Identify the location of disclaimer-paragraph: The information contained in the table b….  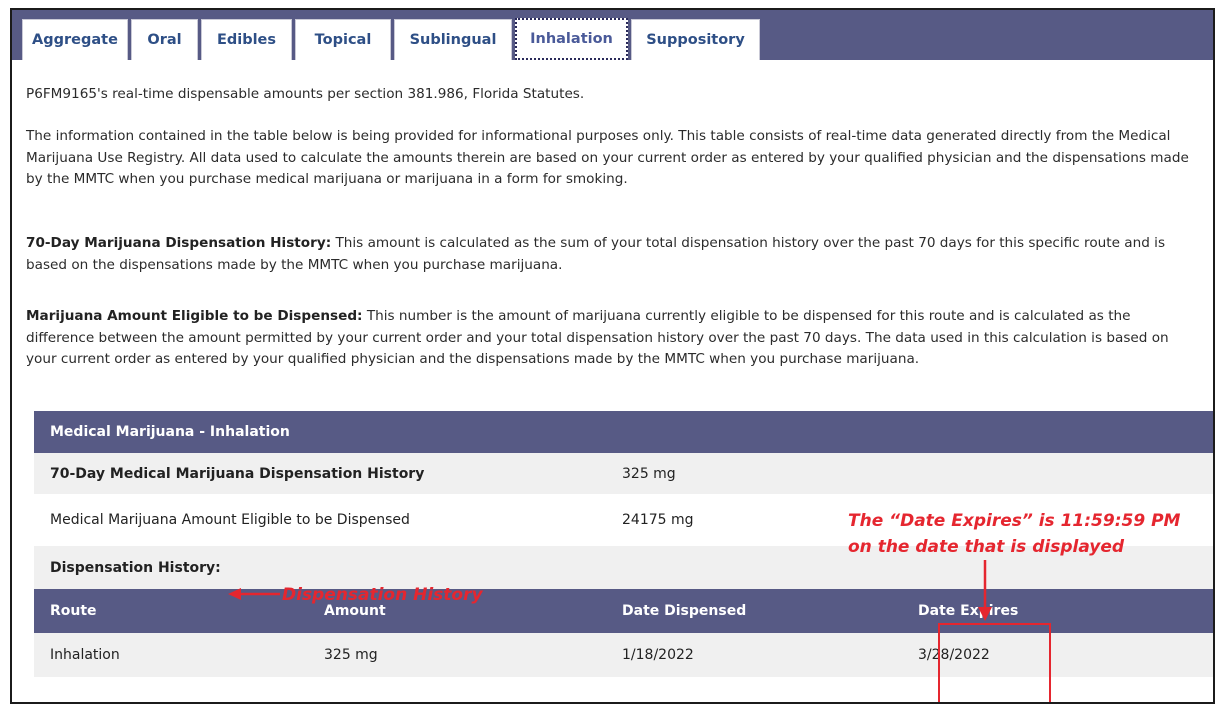
(607, 157).